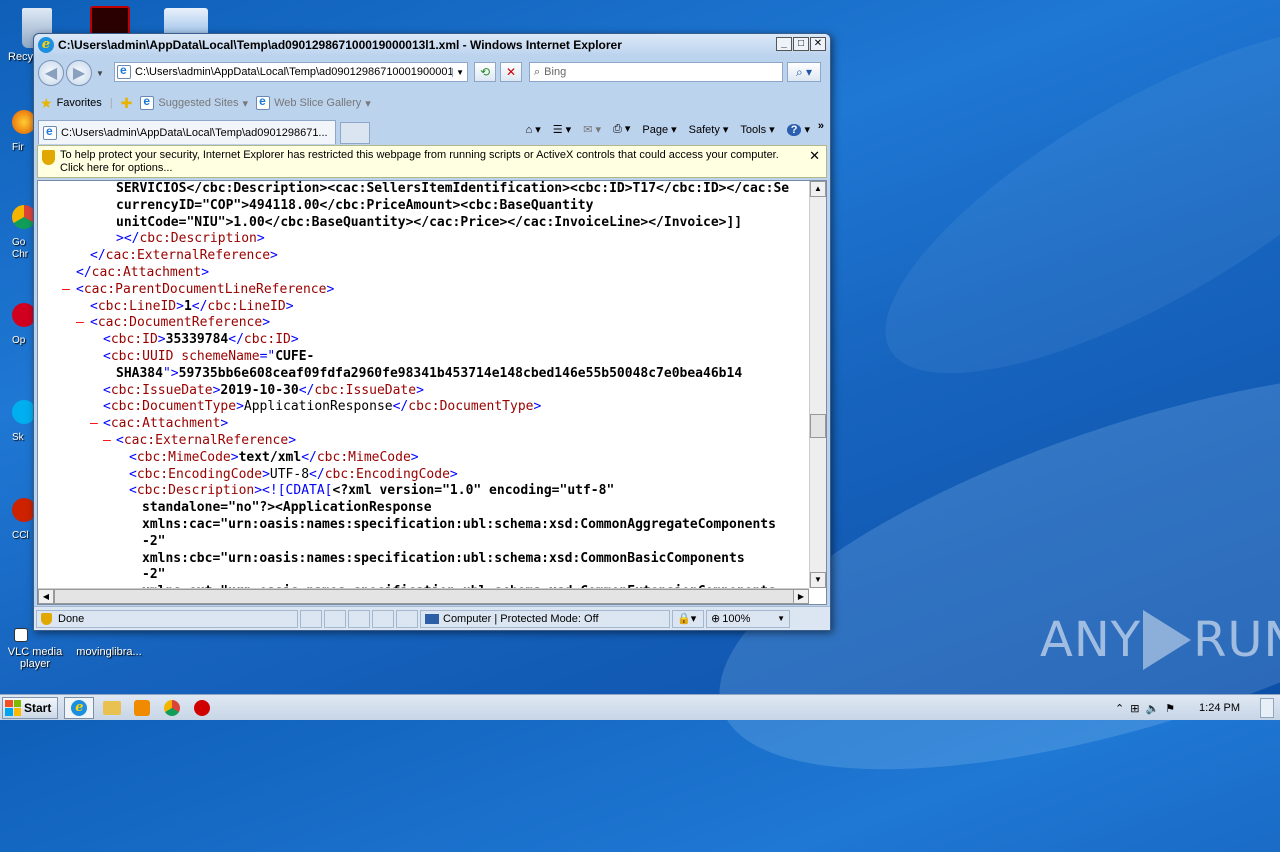  Describe the element at coordinates (1119, 708) in the screenshot. I see `tray-expand-icon: ⌃` at that location.